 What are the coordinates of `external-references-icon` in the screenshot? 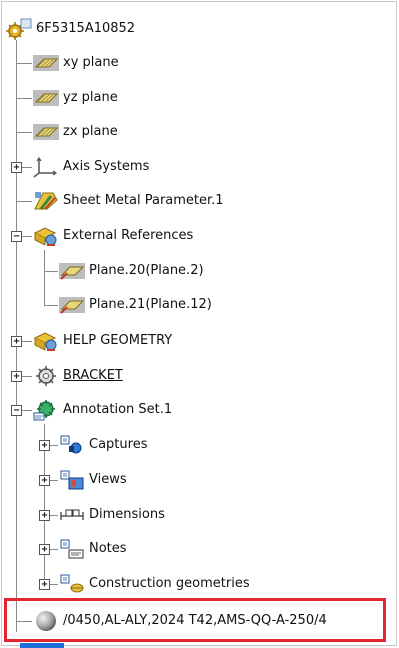 It's located at (45, 236).